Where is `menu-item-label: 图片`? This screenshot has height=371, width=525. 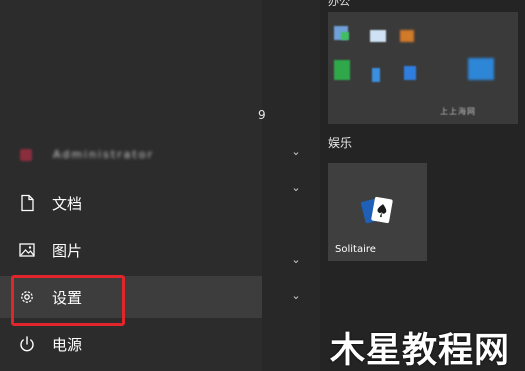
menu-item-label: 图片 is located at coordinates (67, 251).